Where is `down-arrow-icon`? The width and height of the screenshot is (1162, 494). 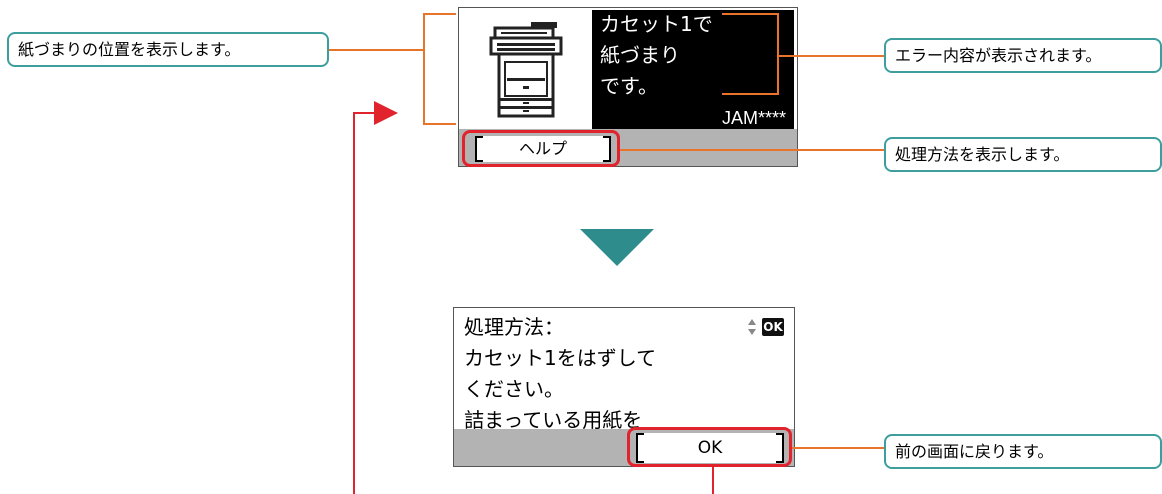
down-arrow-icon is located at coordinates (617, 247).